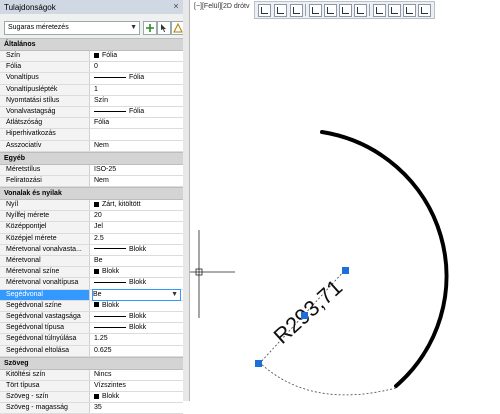  What do you see at coordinates (15, 158) in the screenshot?
I see `section-label: Egyéb` at bounding box center [15, 158].